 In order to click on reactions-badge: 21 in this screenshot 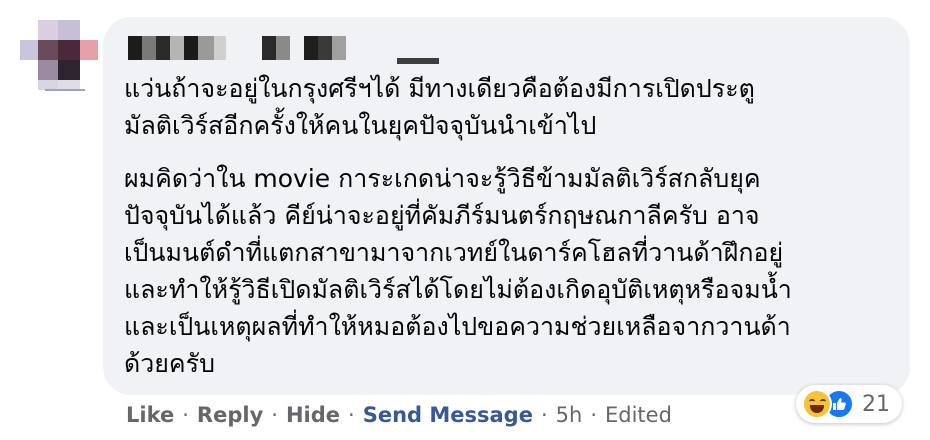, I will do `click(849, 404)`.